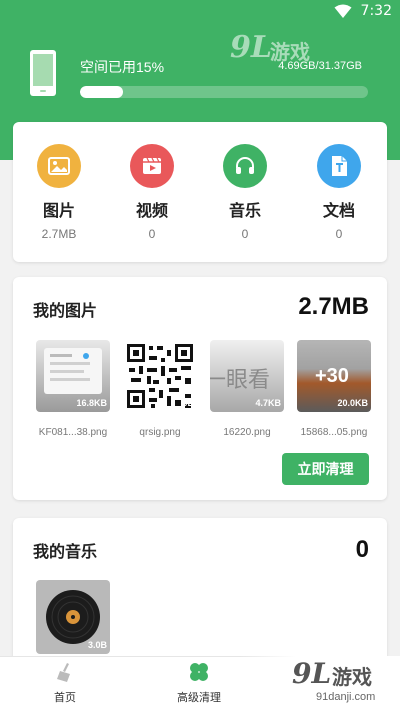 Image resolution: width=400 pixels, height=710 pixels. I want to click on category-documents: 文档 0, so click(339, 192).